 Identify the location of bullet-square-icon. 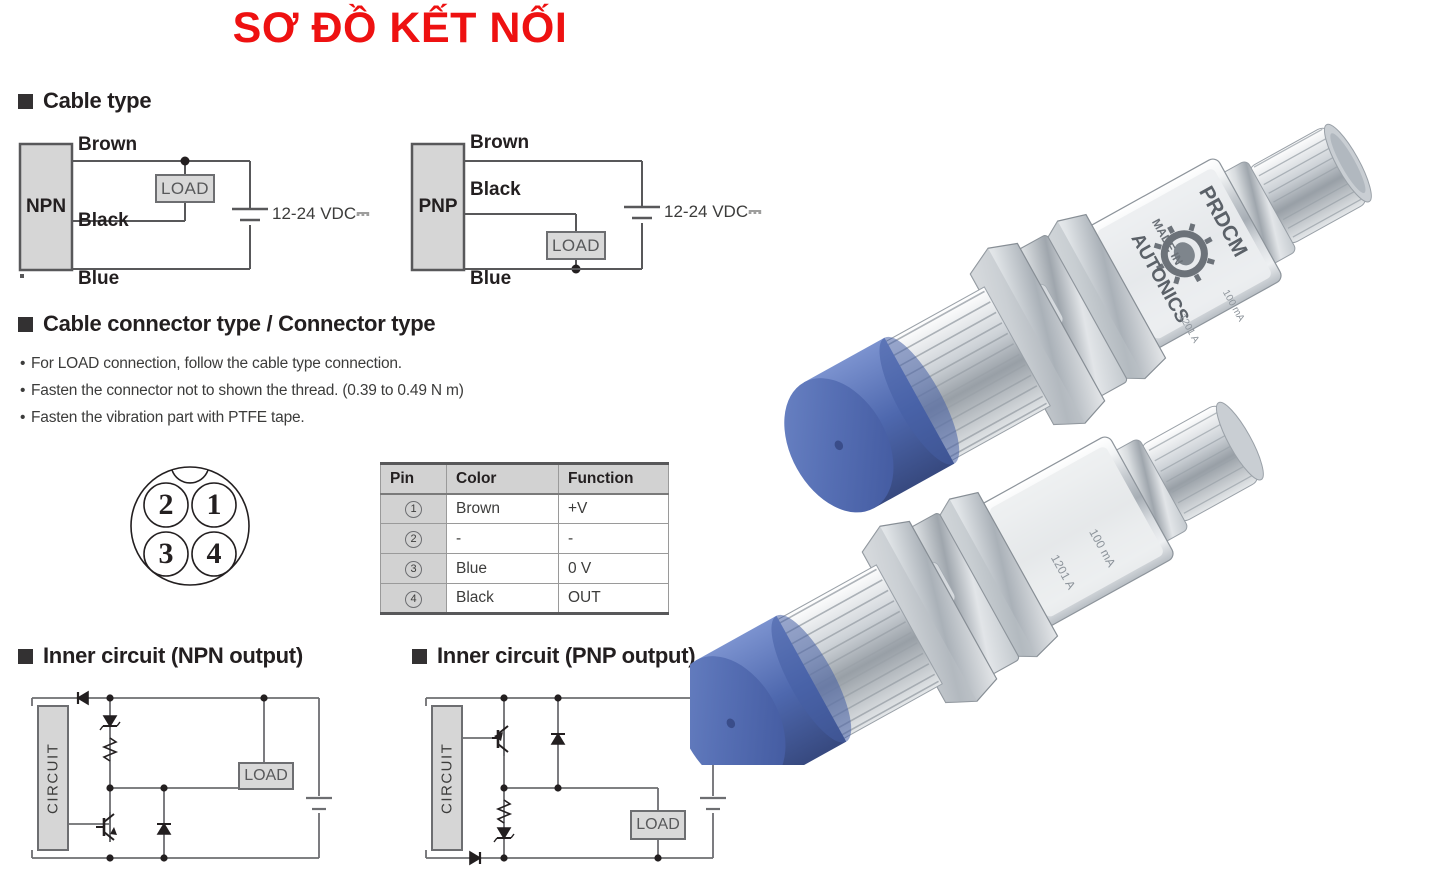
(25, 101).